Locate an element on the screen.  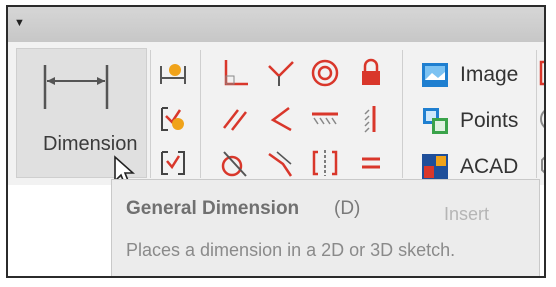
perpendicular-constraint-icon is located at coordinates (235, 73).